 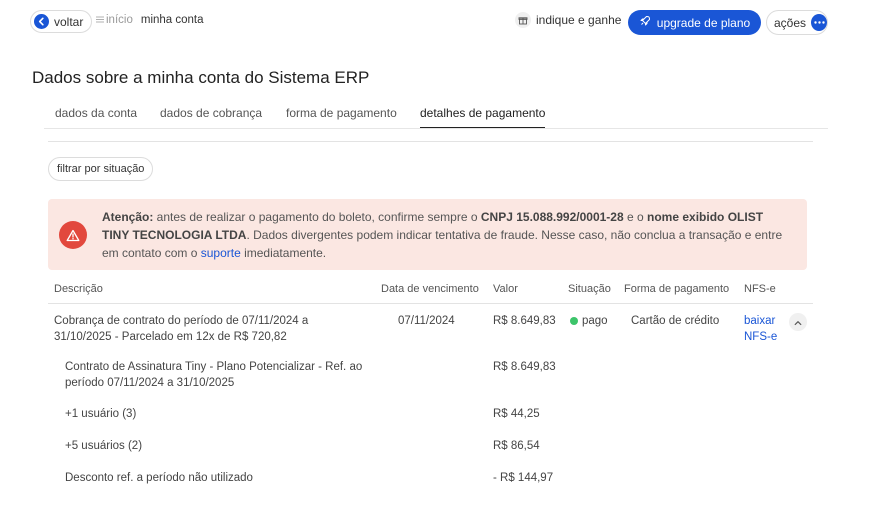 I want to click on subitem-value: R$ 44,25, so click(x=516, y=414).